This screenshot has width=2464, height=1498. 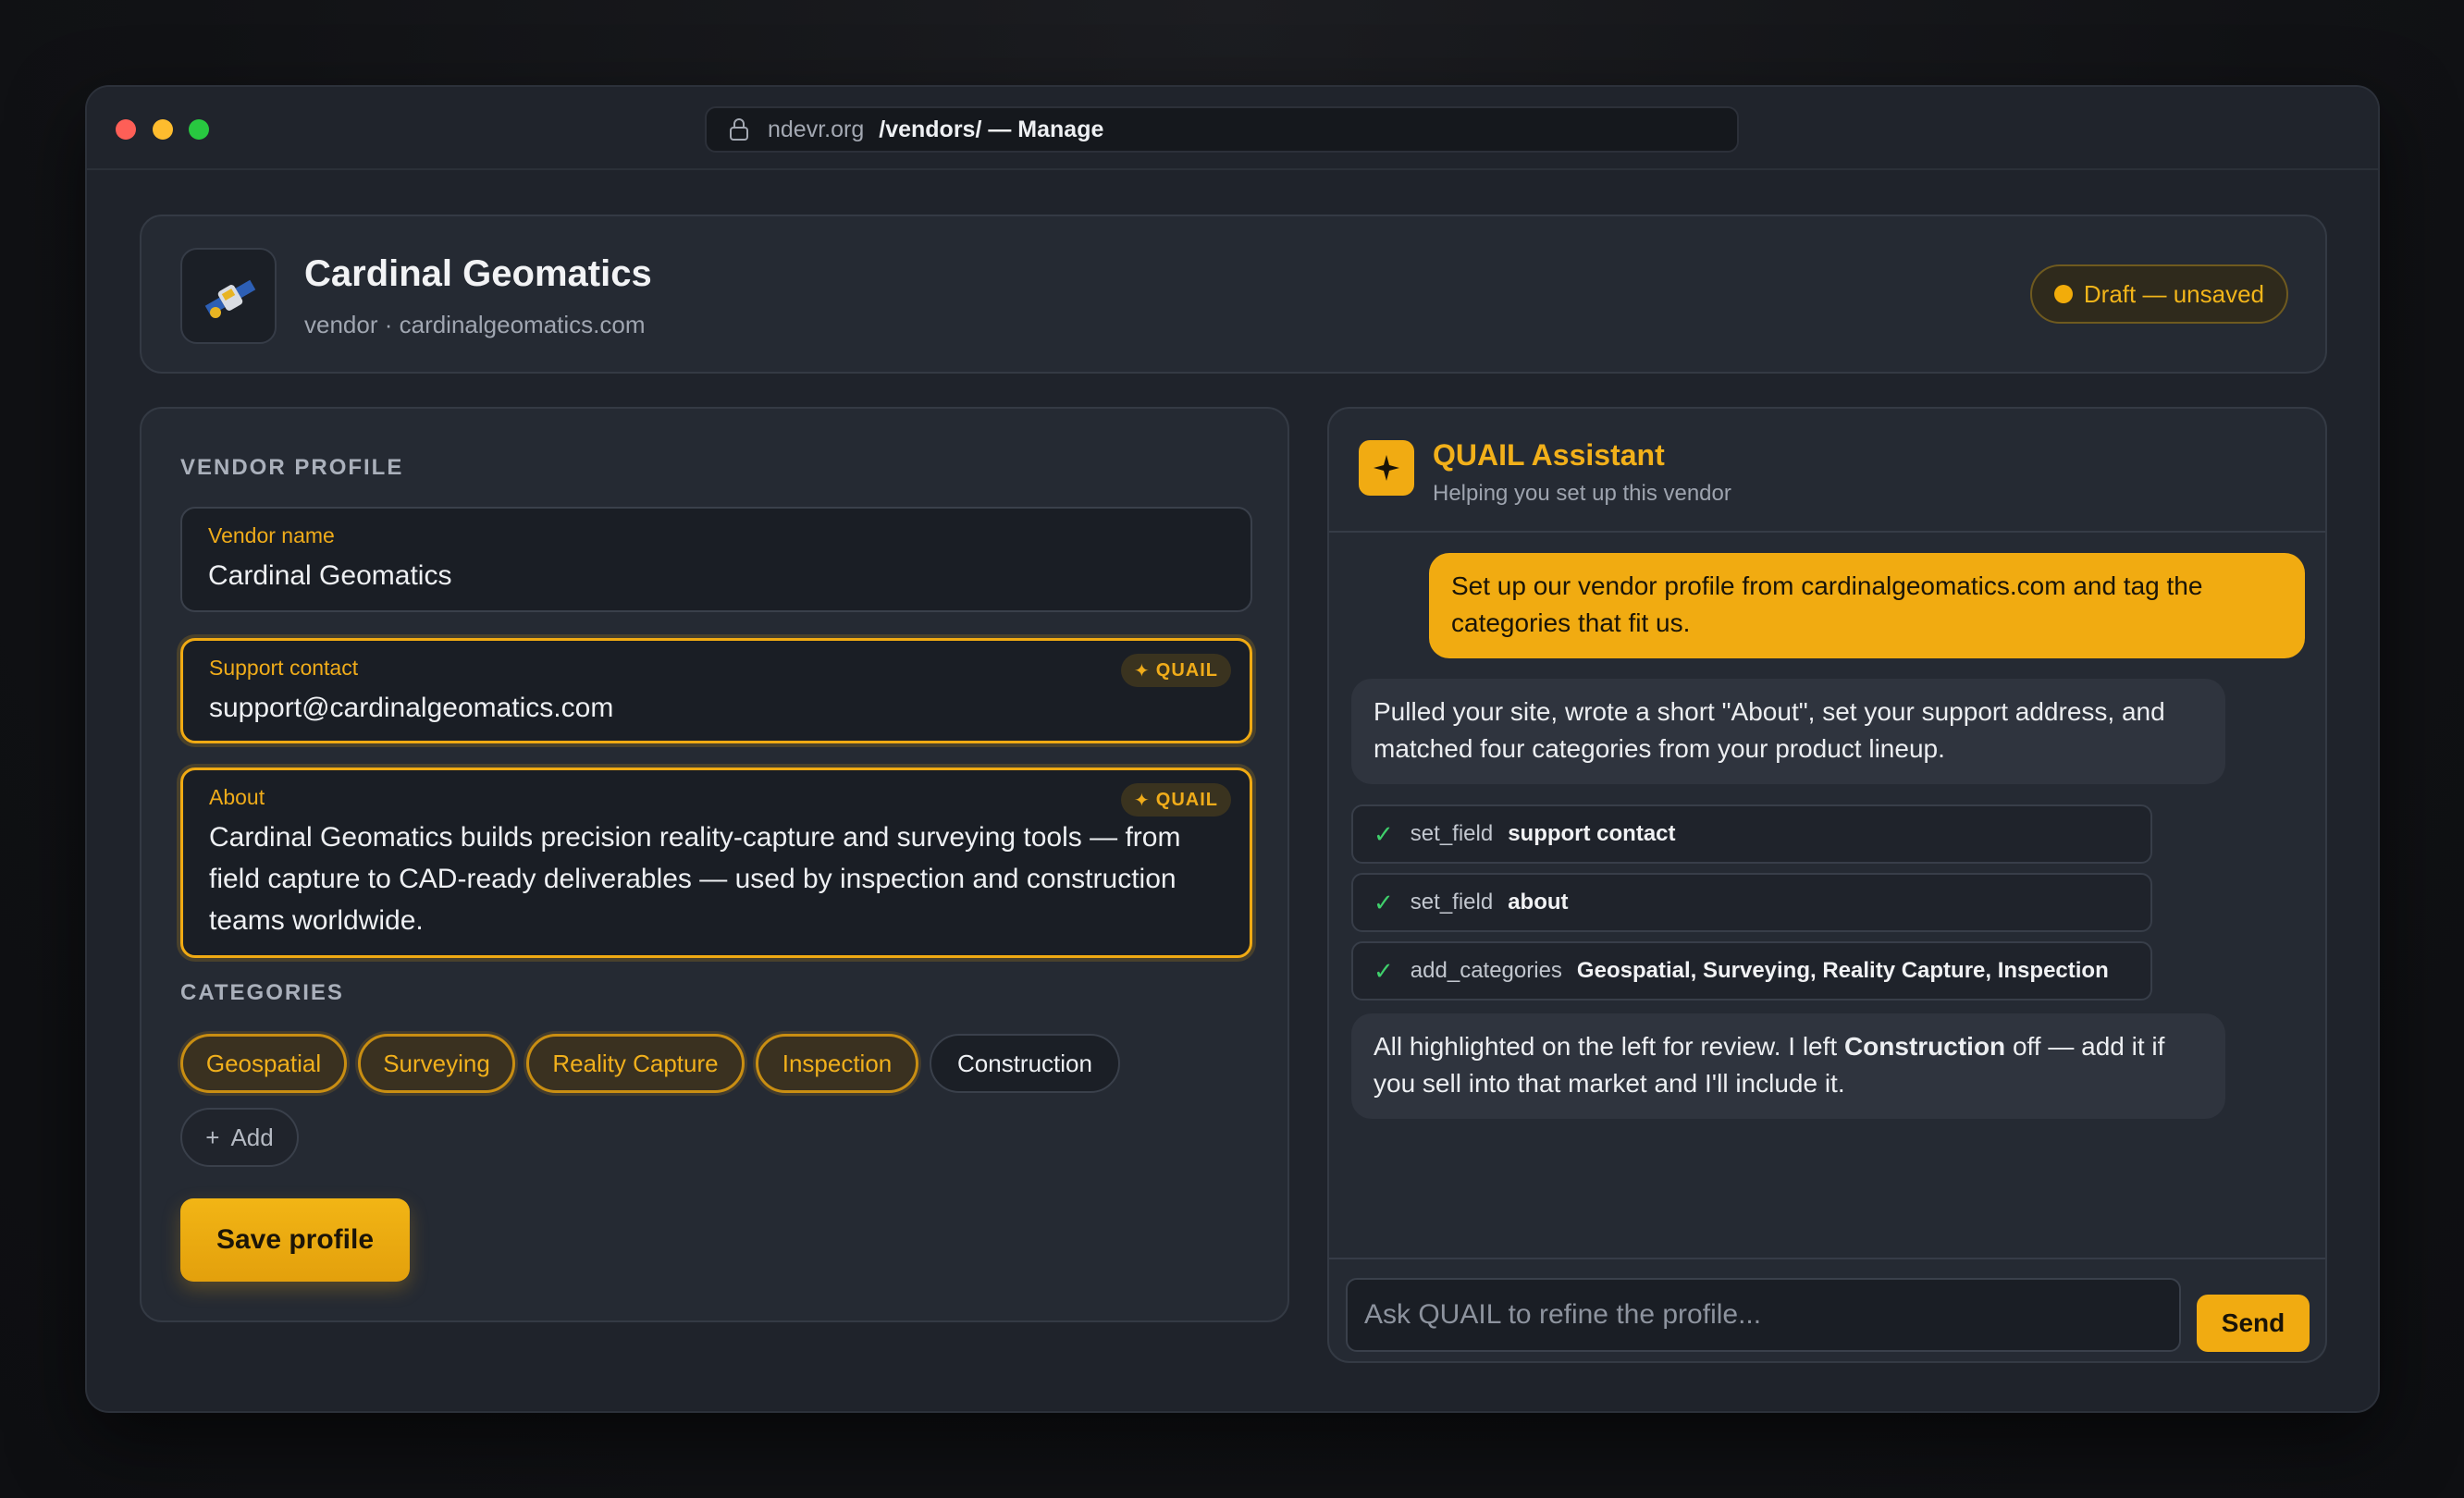 I want to click on title-bar: ndevr.org /vendors/ — Manage, so click(x=1233, y=129).